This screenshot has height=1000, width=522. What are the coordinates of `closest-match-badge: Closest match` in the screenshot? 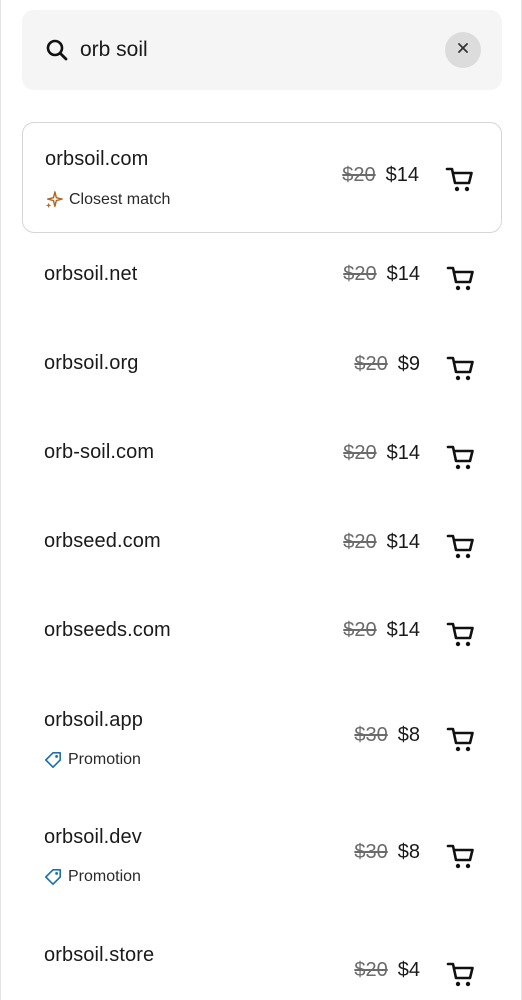 It's located at (107, 200).